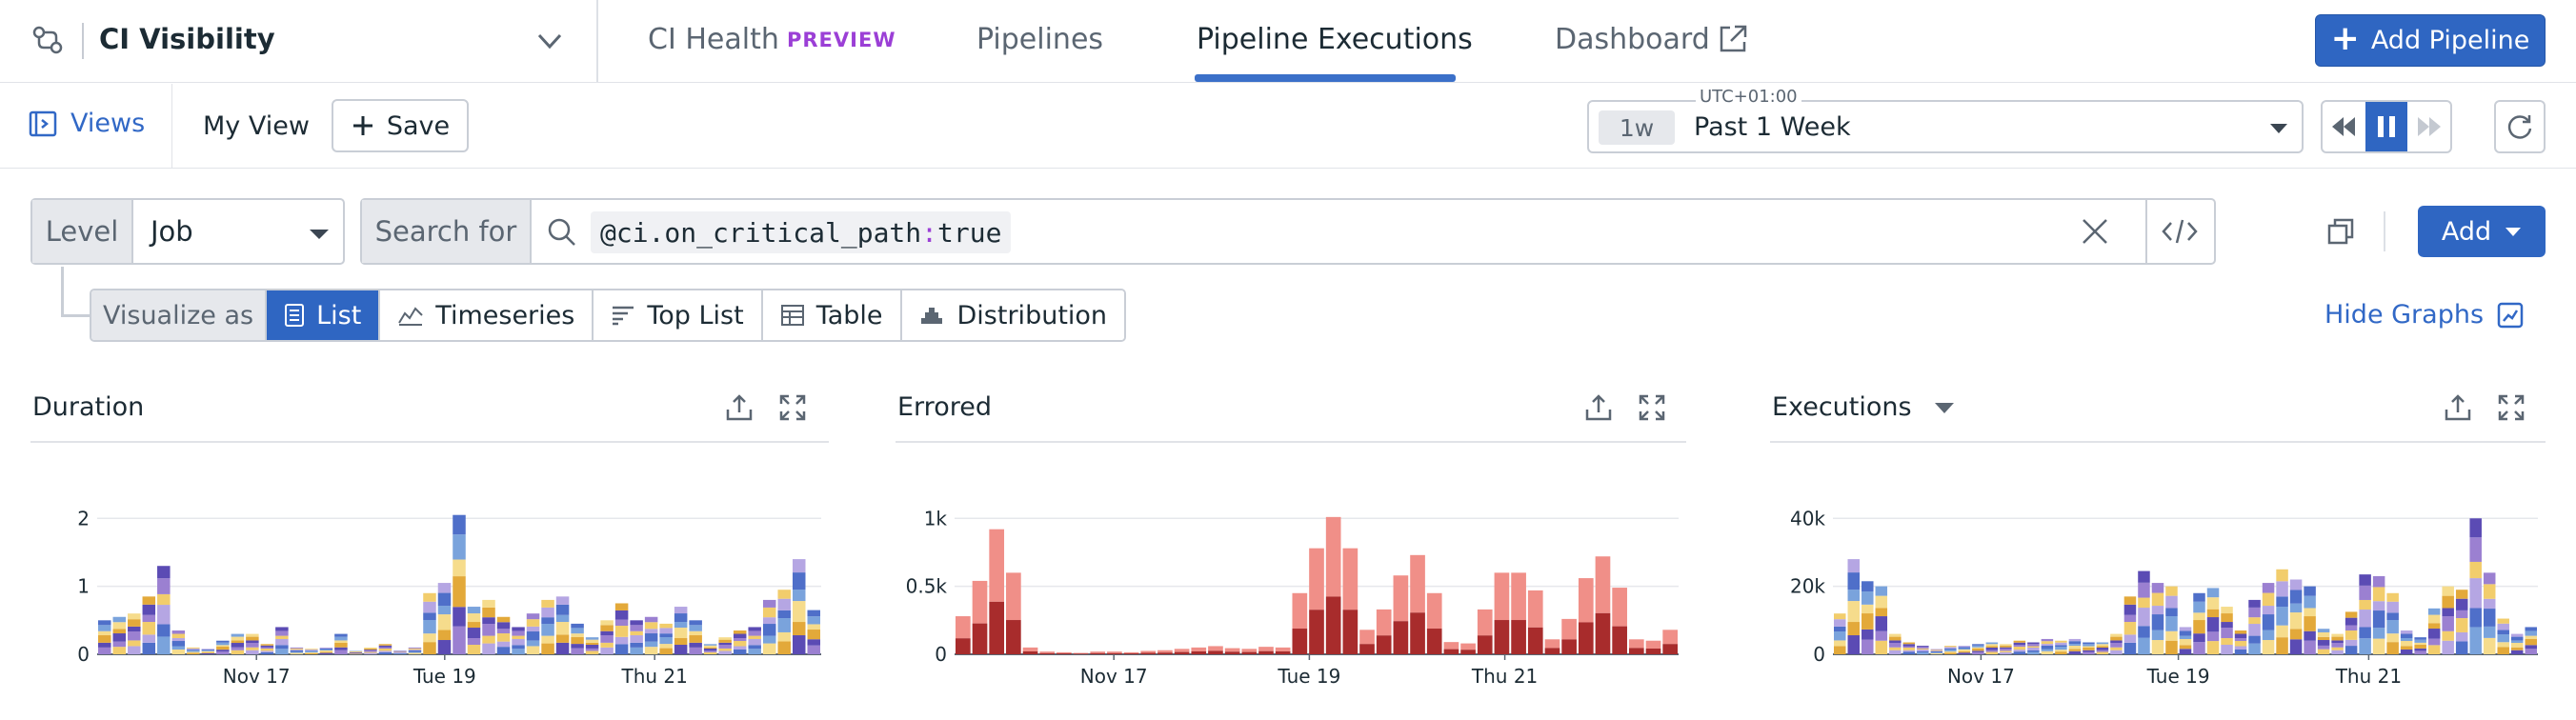 Image resolution: width=2576 pixels, height=720 pixels. Describe the element at coordinates (2424, 315) in the screenshot. I see `hide-graphs-link: Hide Graphs` at that location.